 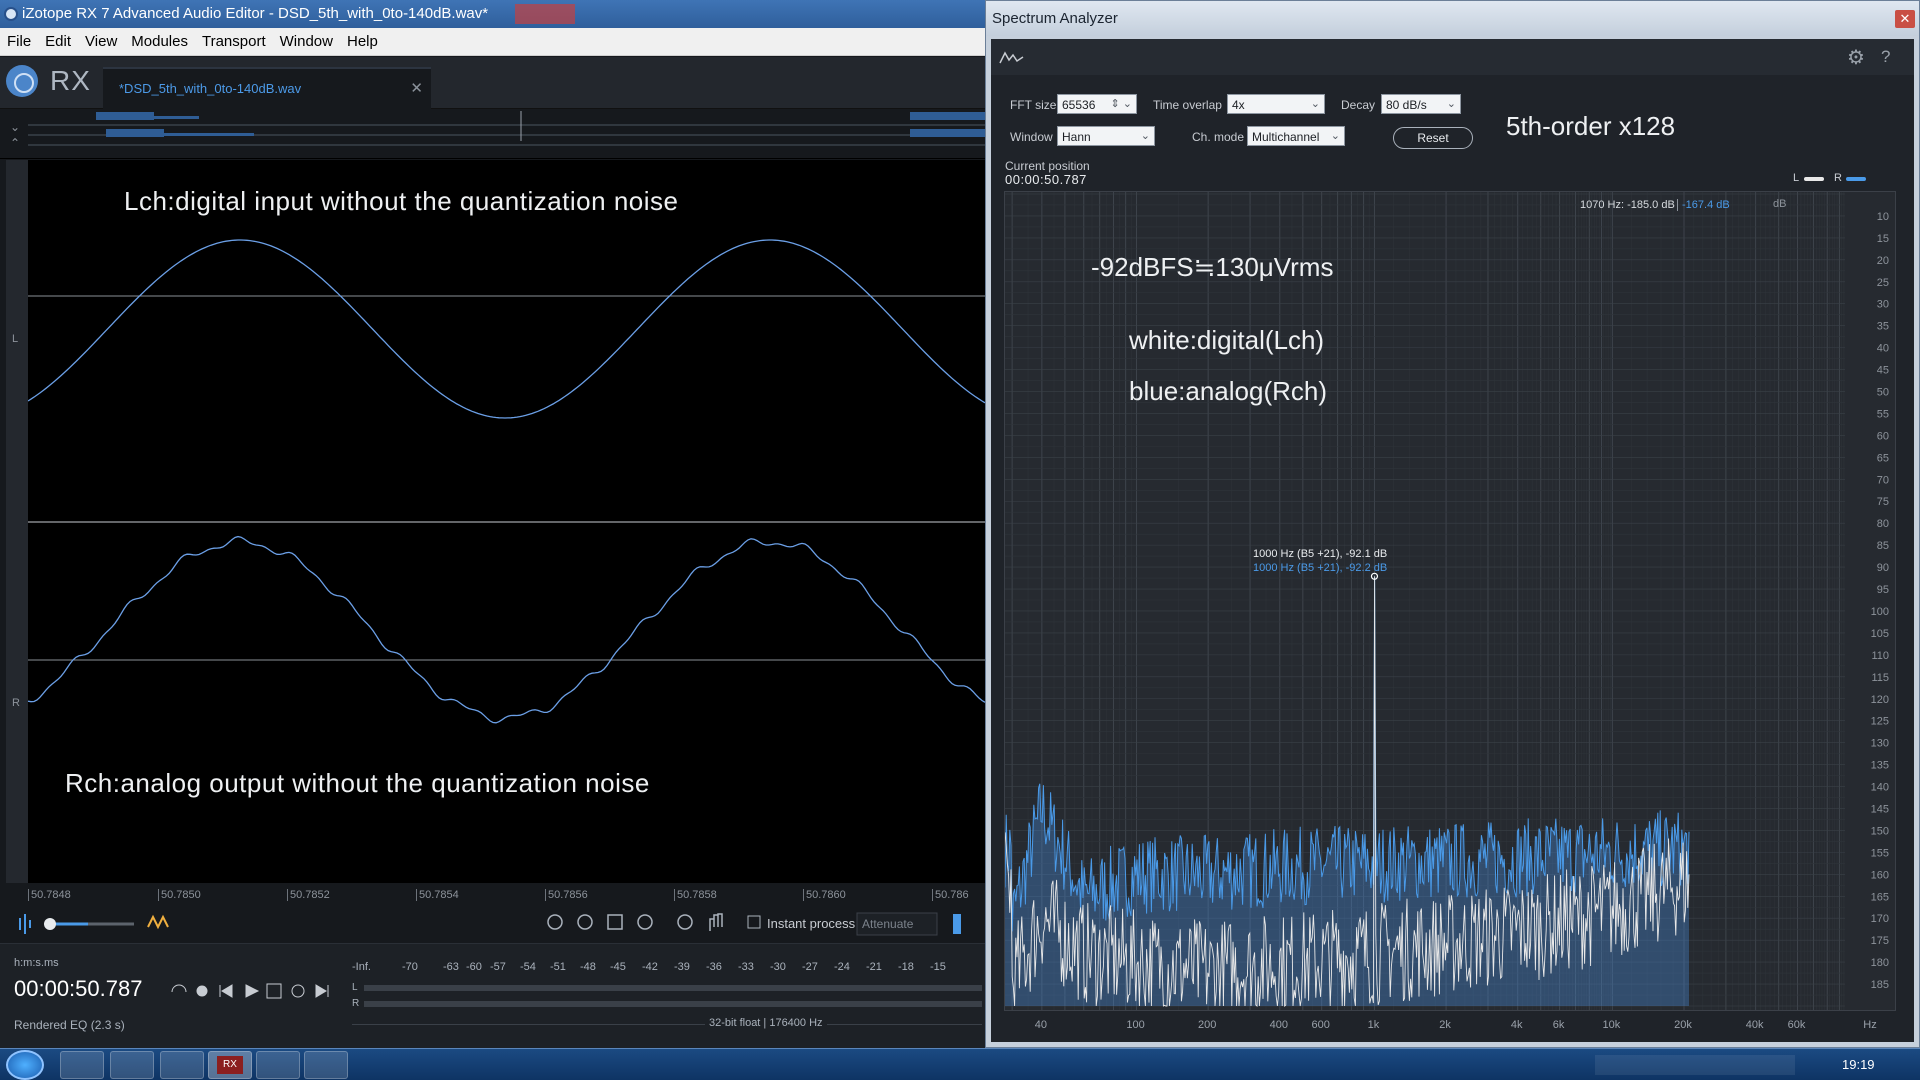 What do you see at coordinates (49, 895) in the screenshot?
I see `ruler-label: 50.7848` at bounding box center [49, 895].